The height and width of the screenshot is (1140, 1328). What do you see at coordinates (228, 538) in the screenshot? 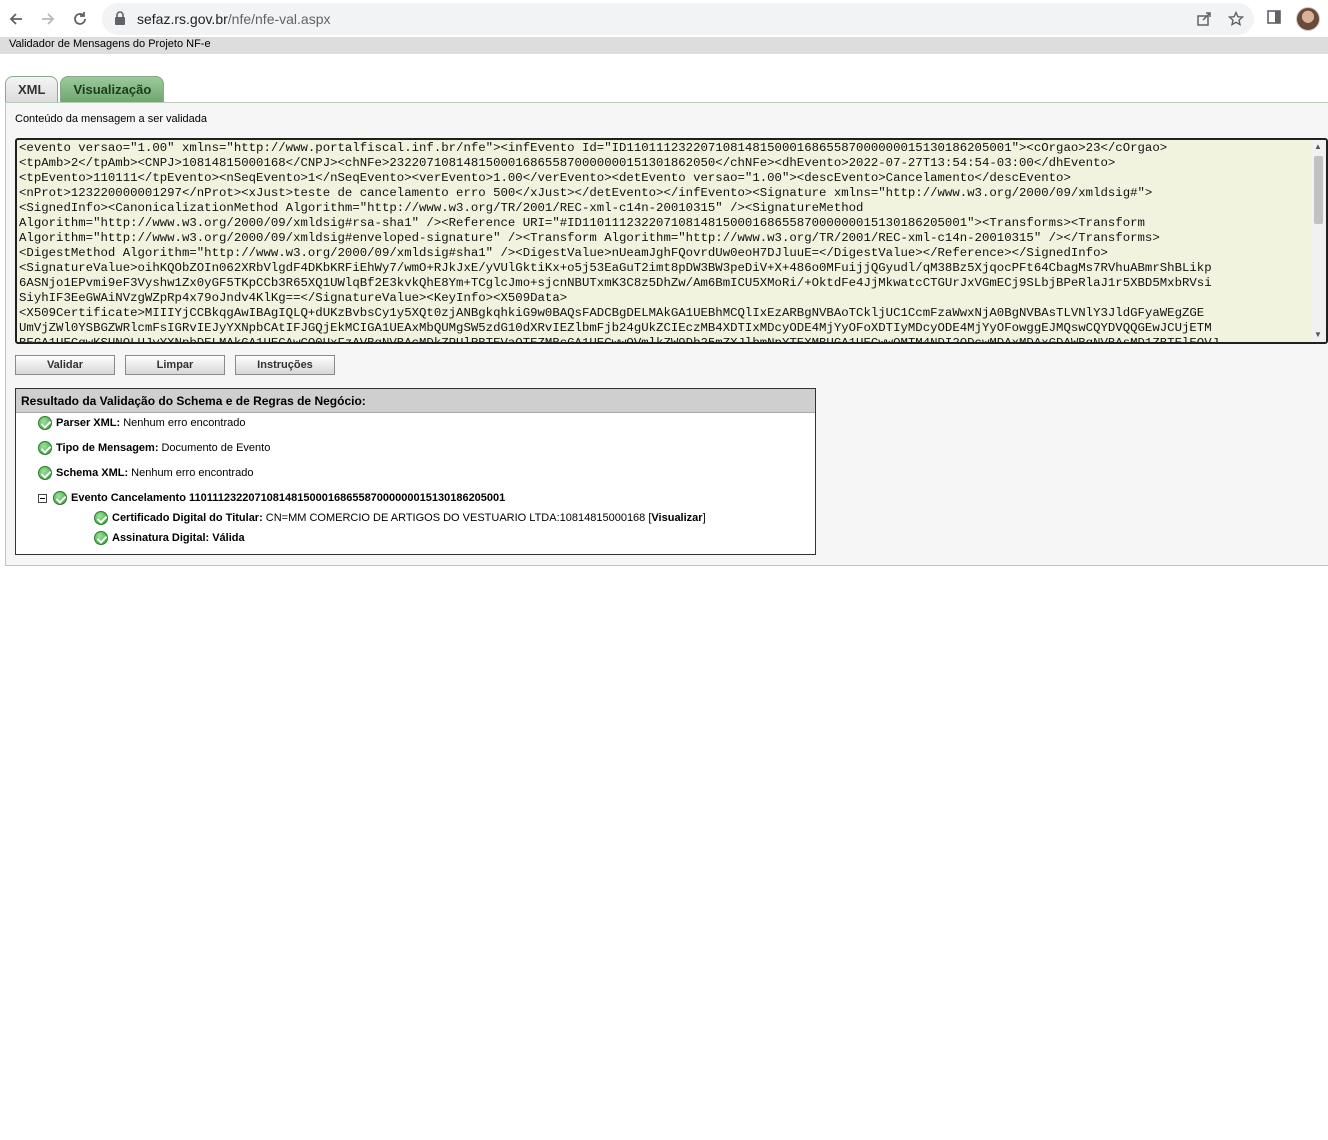
I see `signature-value: Válida` at bounding box center [228, 538].